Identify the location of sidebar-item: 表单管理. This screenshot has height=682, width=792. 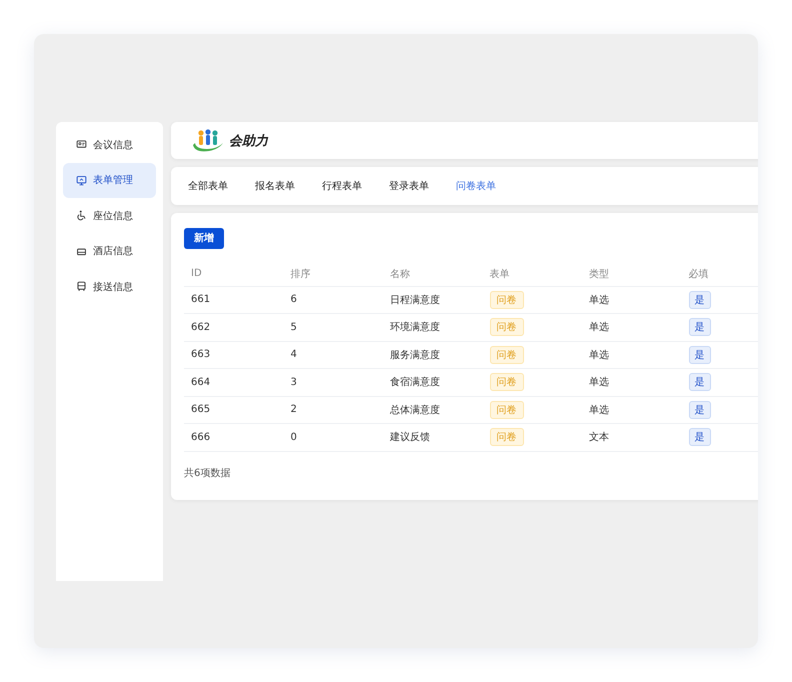
(109, 180).